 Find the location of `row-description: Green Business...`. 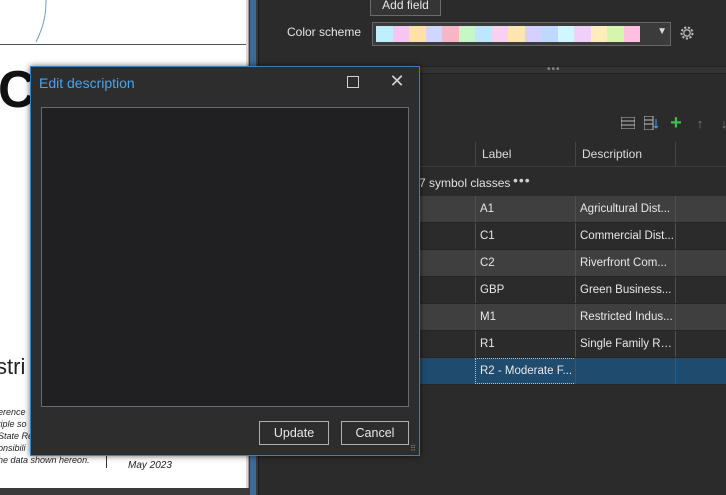

row-description: Green Business... is located at coordinates (624, 290).